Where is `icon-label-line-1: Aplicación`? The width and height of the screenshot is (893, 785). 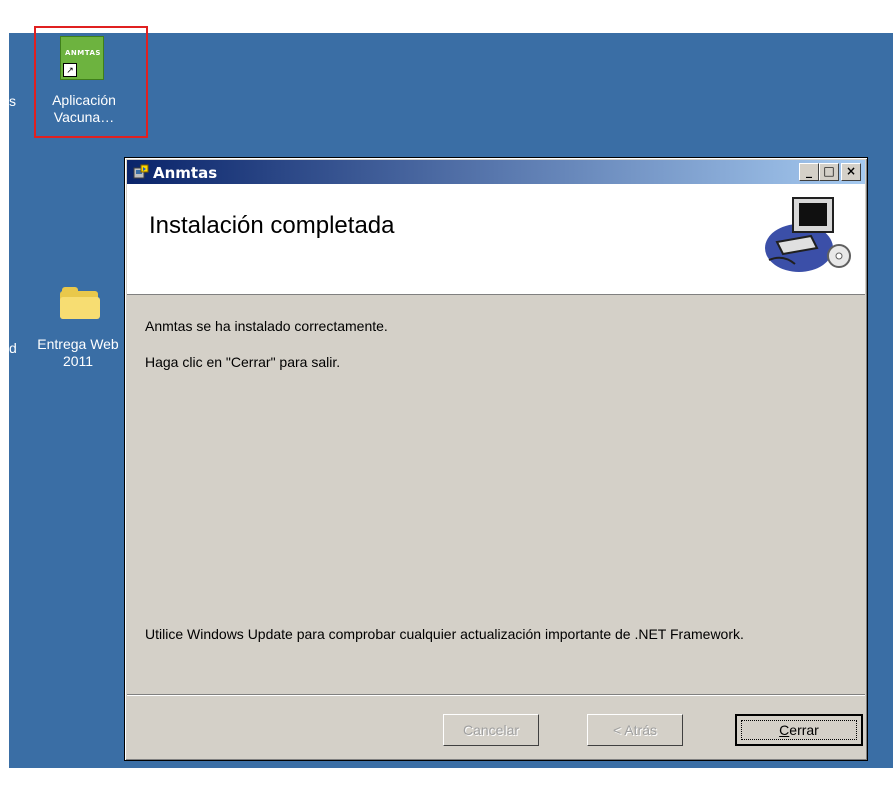
icon-label-line-1: Aplicación is located at coordinates (84, 100).